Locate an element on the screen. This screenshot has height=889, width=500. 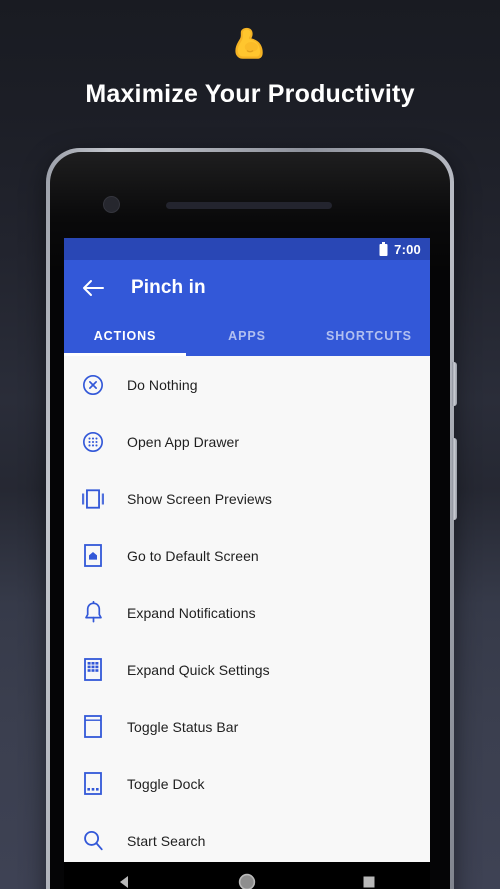
home-screen-icon is located at coordinates (93, 556).